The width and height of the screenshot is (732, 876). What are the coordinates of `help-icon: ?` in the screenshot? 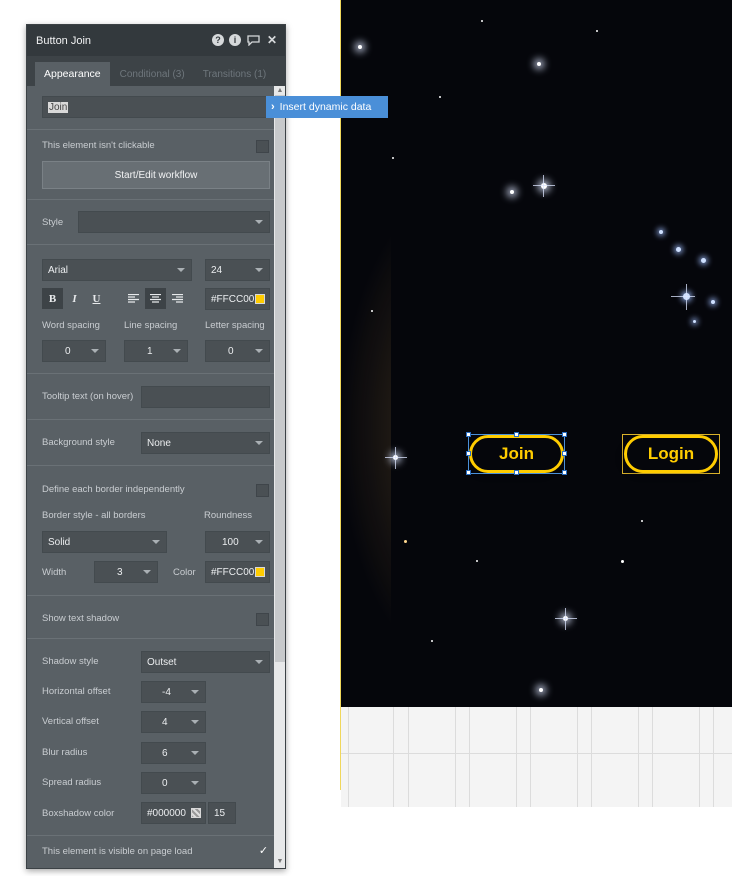 It's located at (218, 40).